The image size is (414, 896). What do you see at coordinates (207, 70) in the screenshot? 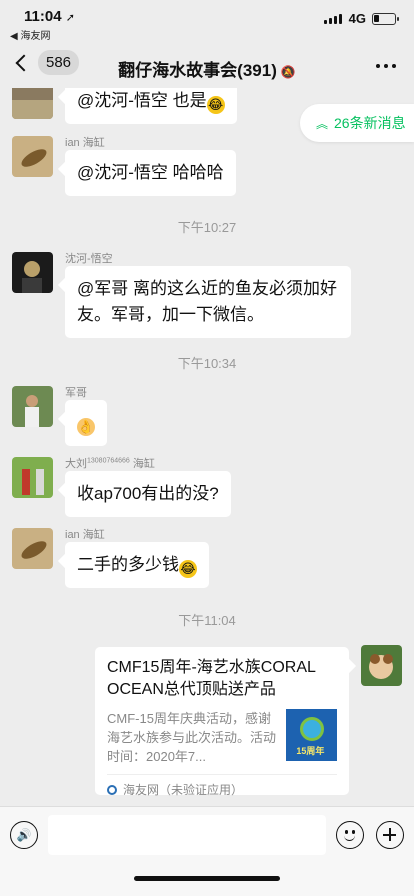
I see `chat-title: 翻仔海水故事会(391) 🔕` at bounding box center [207, 70].